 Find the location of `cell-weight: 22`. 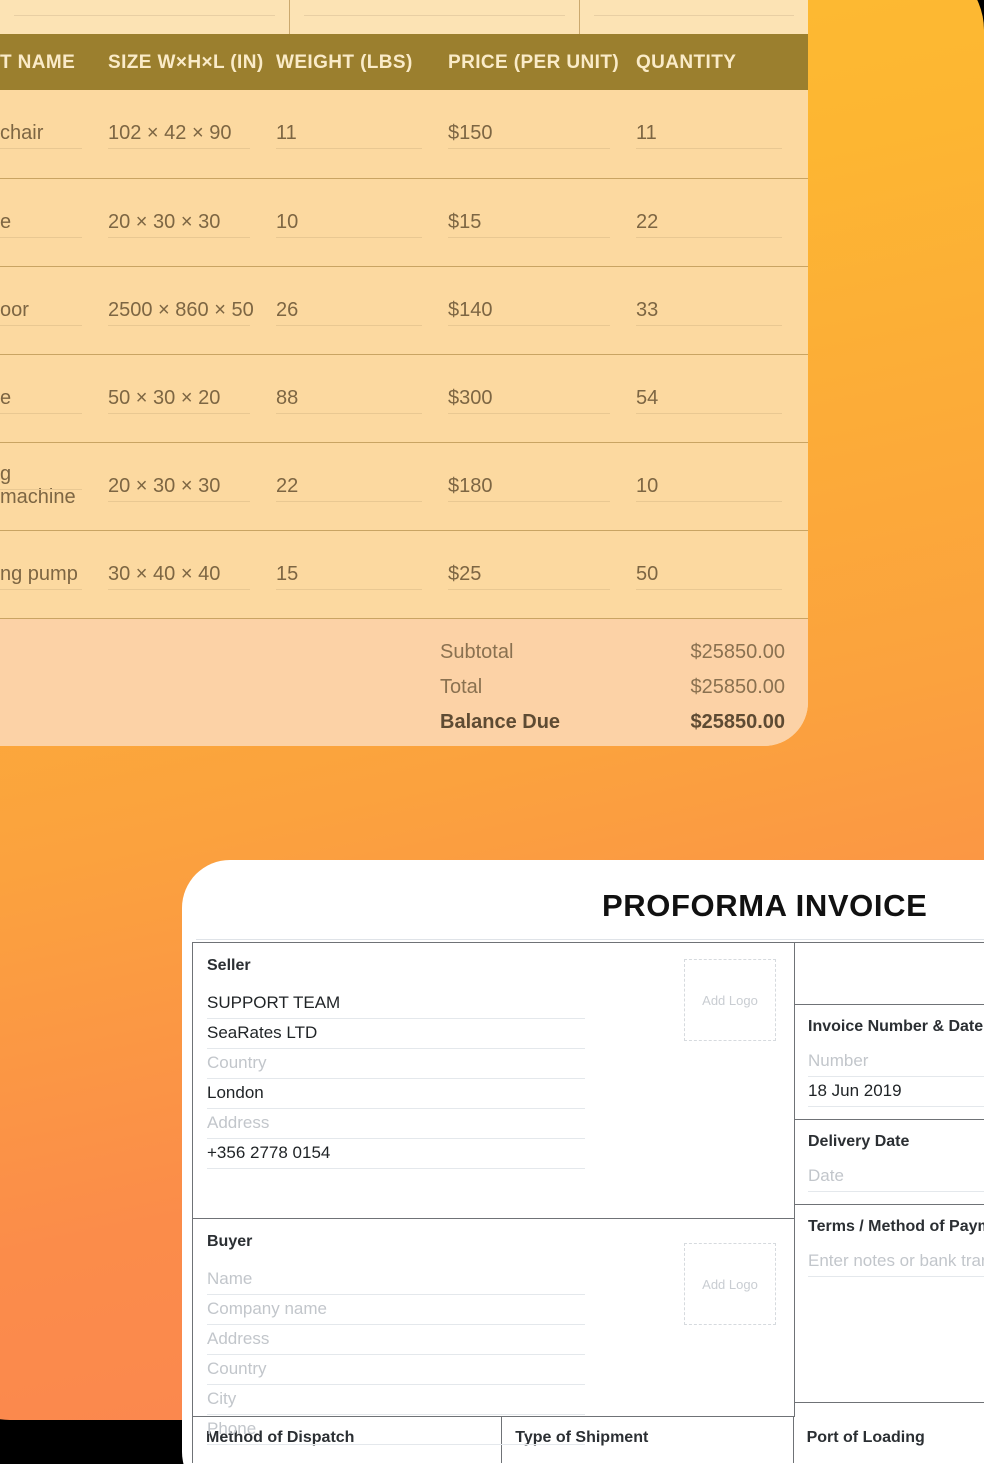

cell-weight: 22 is located at coordinates (362, 485).